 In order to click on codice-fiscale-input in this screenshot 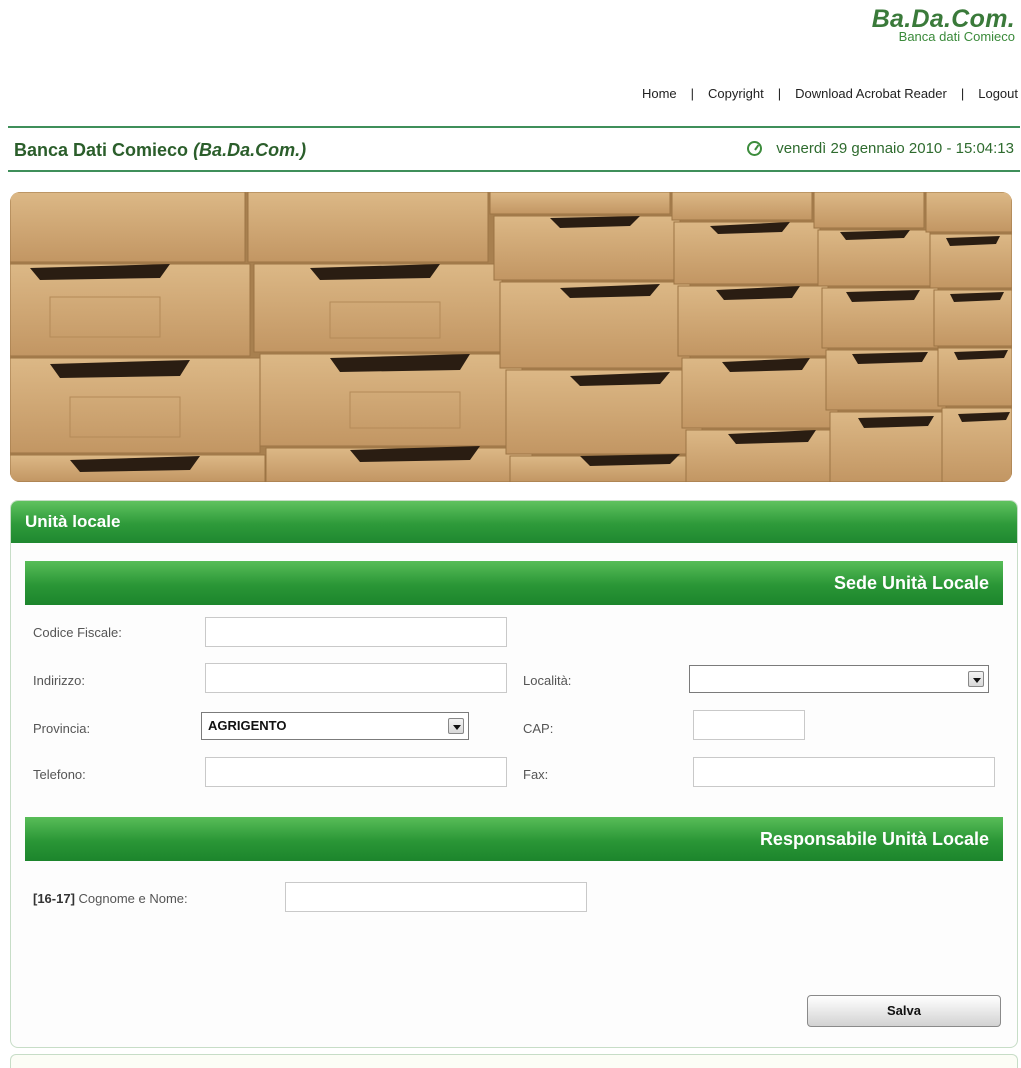, I will do `click(356, 632)`.